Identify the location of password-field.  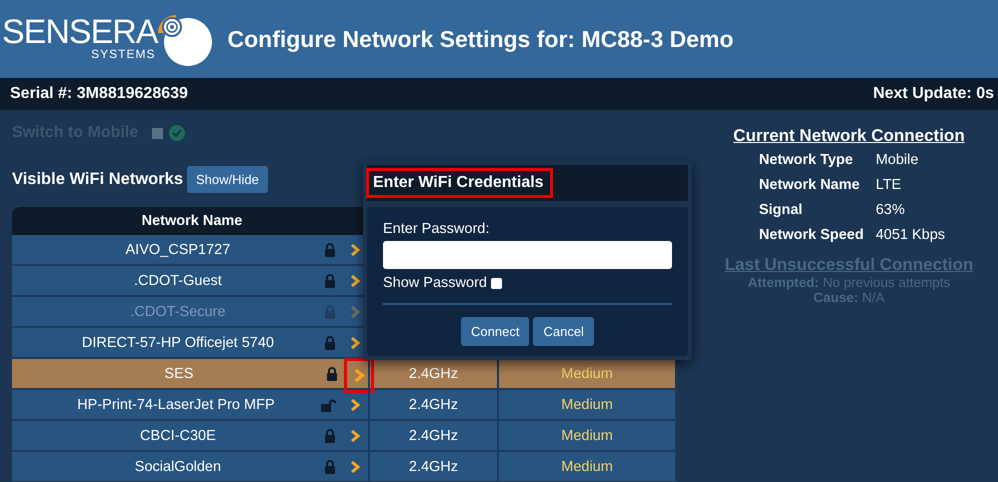
(527, 255).